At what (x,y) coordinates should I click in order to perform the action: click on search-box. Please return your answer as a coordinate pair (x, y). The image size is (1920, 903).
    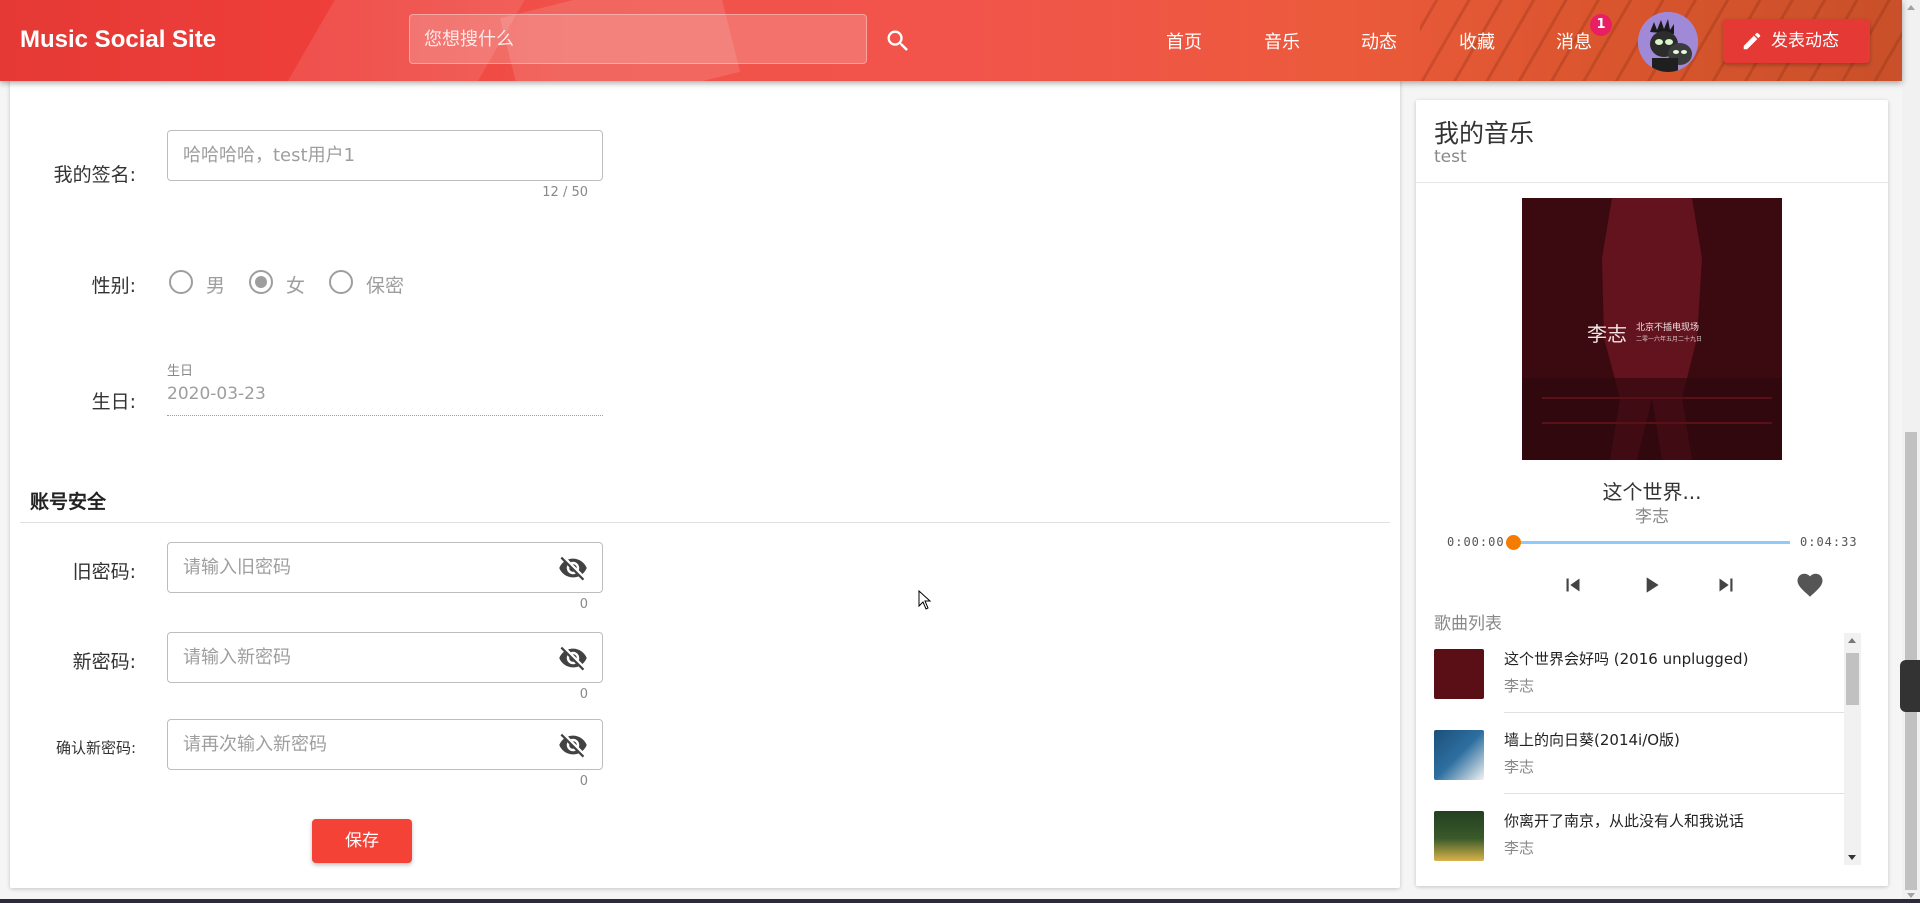
    Looking at the image, I should click on (638, 39).